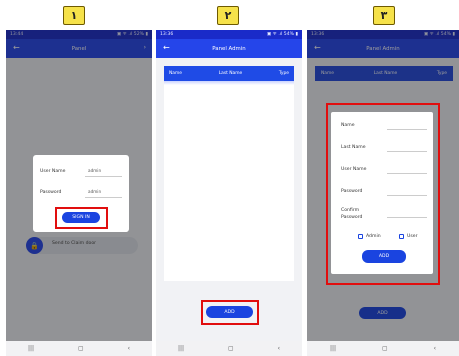 The width and height of the screenshot is (459, 356). I want to click on header-shadow, so click(229, 83).